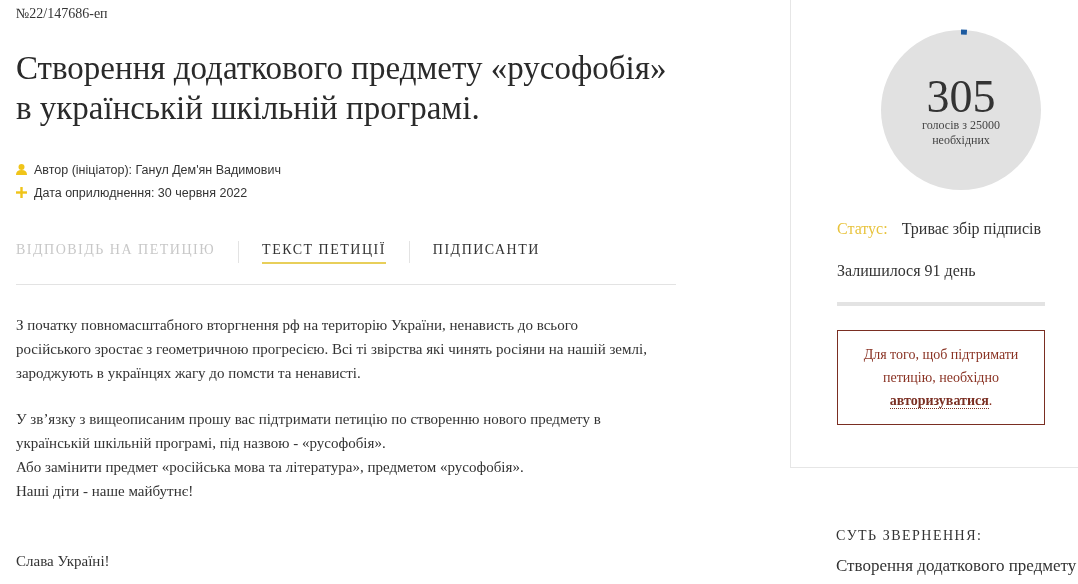 The width and height of the screenshot is (1078, 584). Describe the element at coordinates (957, 566) in the screenshot. I see `summary-text: Створення додаткового предмету` at that location.